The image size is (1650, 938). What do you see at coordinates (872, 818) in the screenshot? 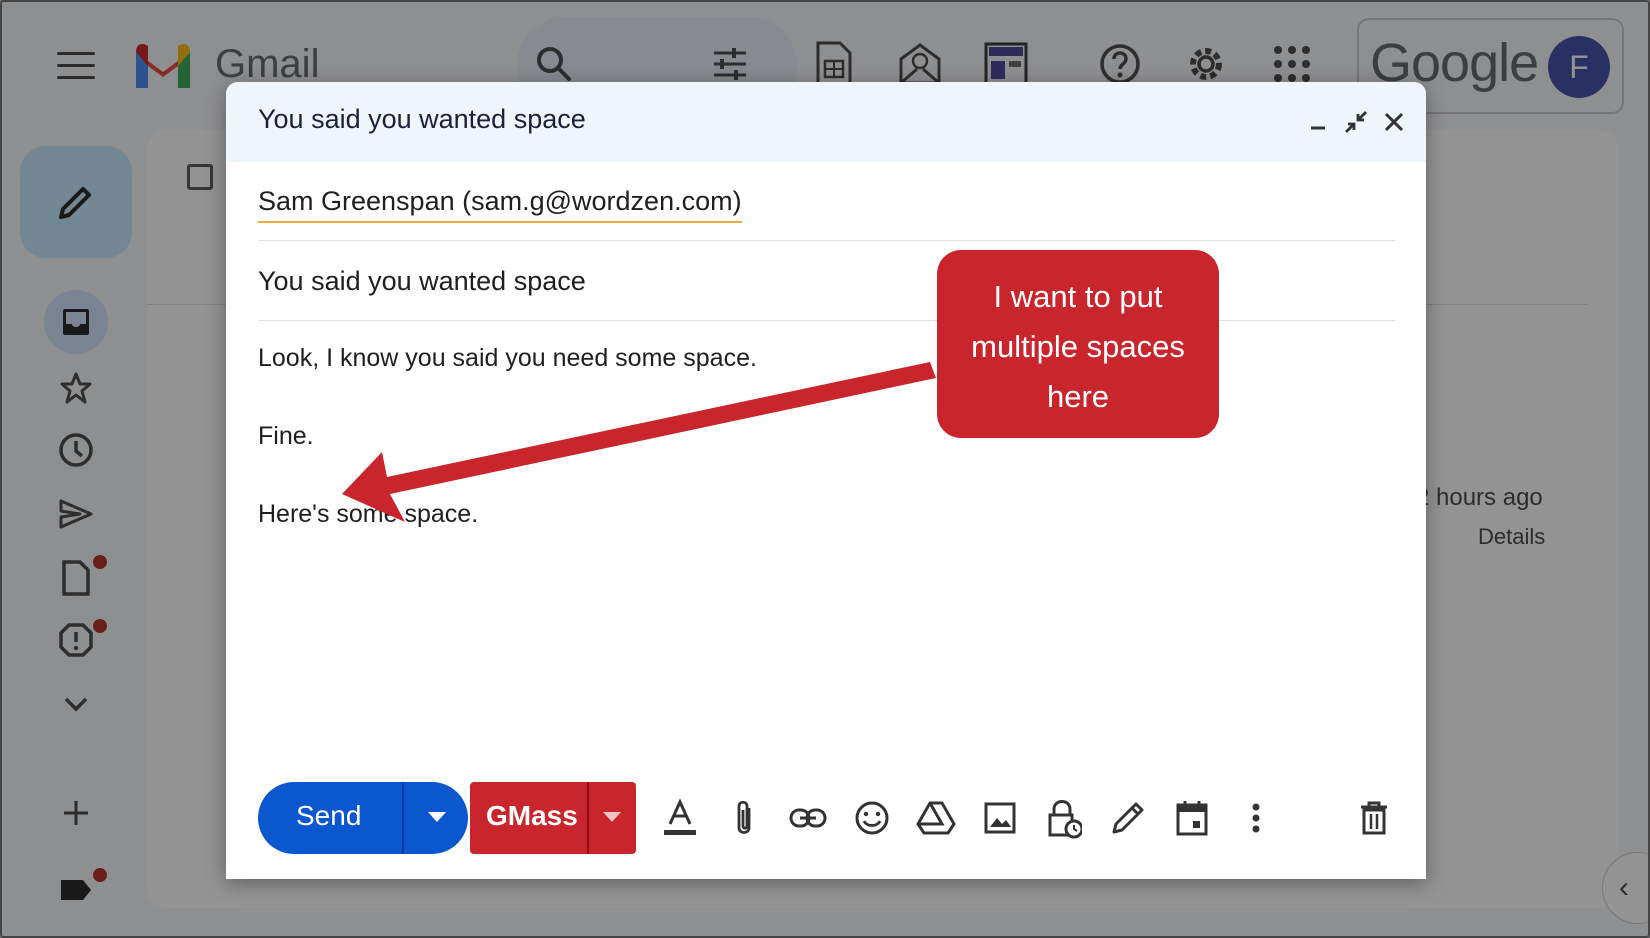
I see `emoji-icon` at bounding box center [872, 818].